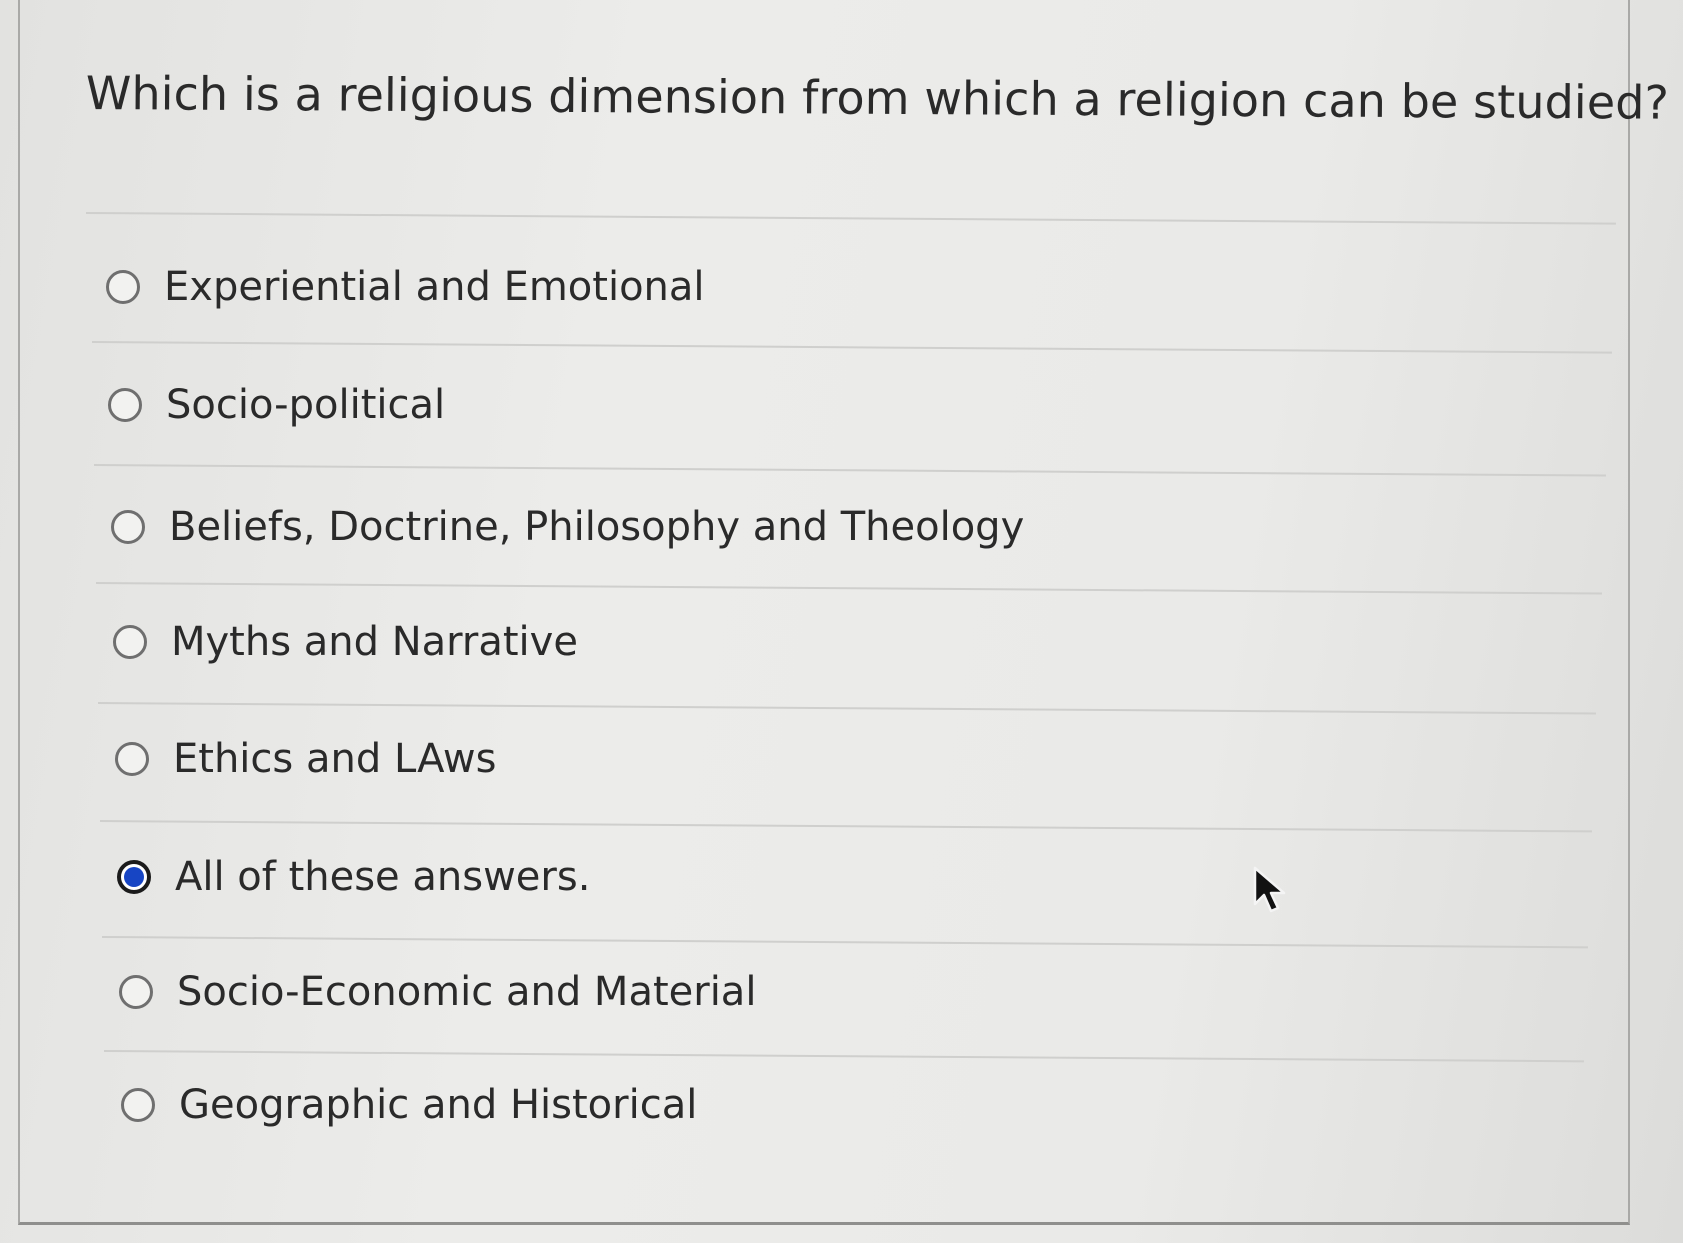 This screenshot has height=1243, width=1683. I want to click on answer-label: Myths and Narrative, so click(374, 642).